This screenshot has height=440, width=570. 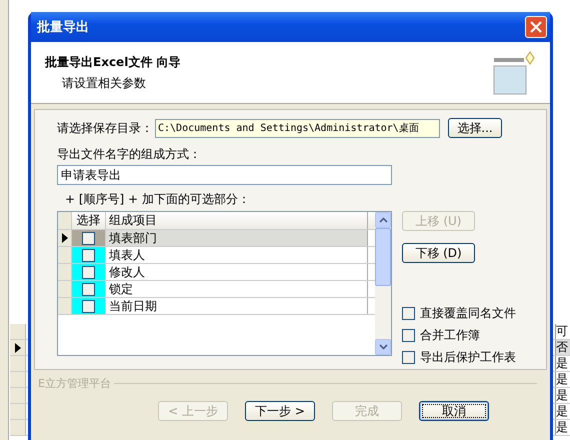 What do you see at coordinates (562, 331) in the screenshot?
I see `column-header: 可` at bounding box center [562, 331].